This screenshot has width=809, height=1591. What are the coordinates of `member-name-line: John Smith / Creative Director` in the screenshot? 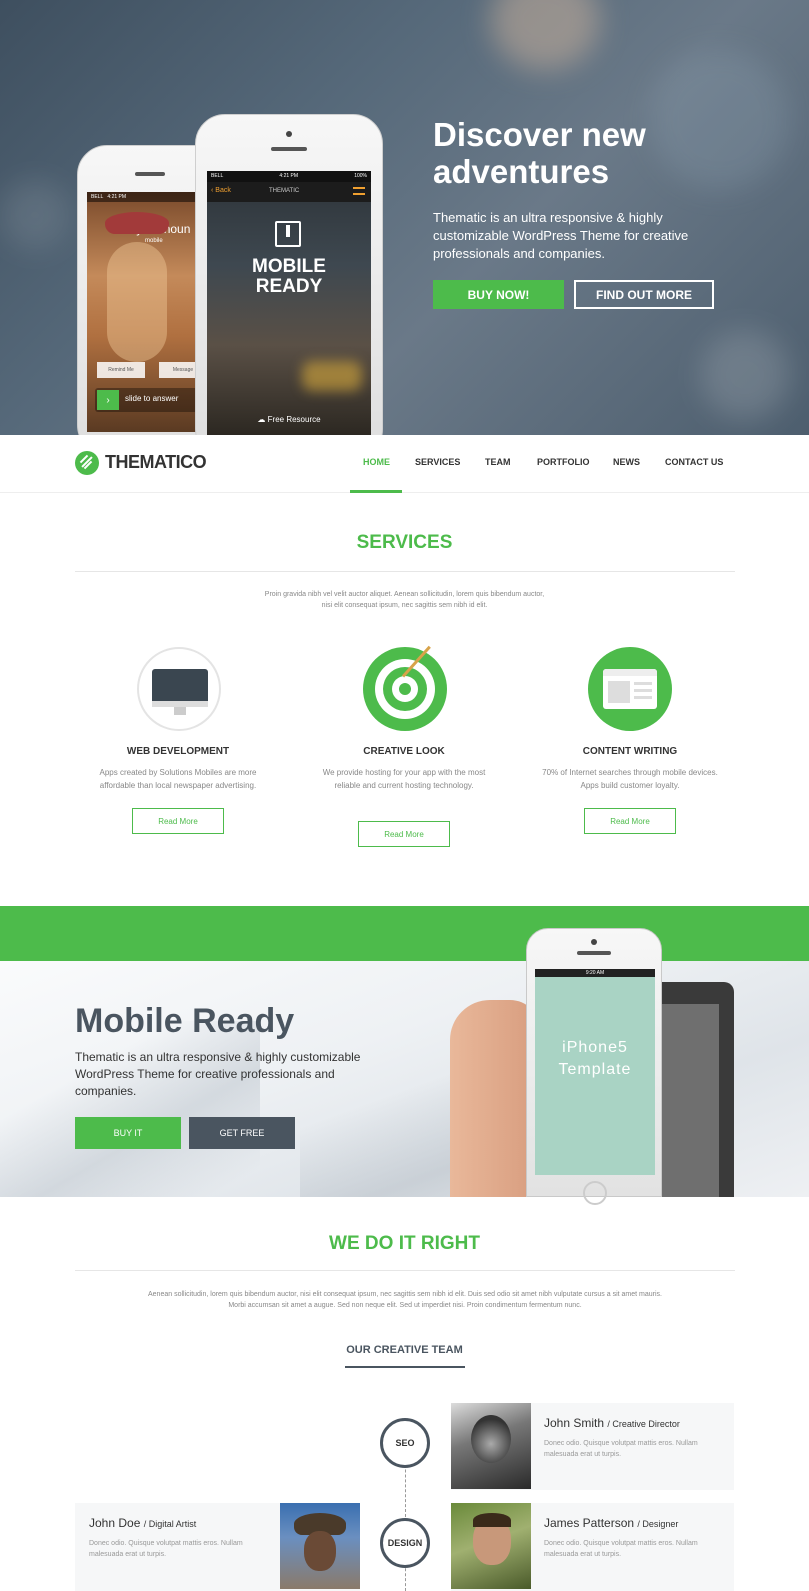 It's located at (612, 1423).